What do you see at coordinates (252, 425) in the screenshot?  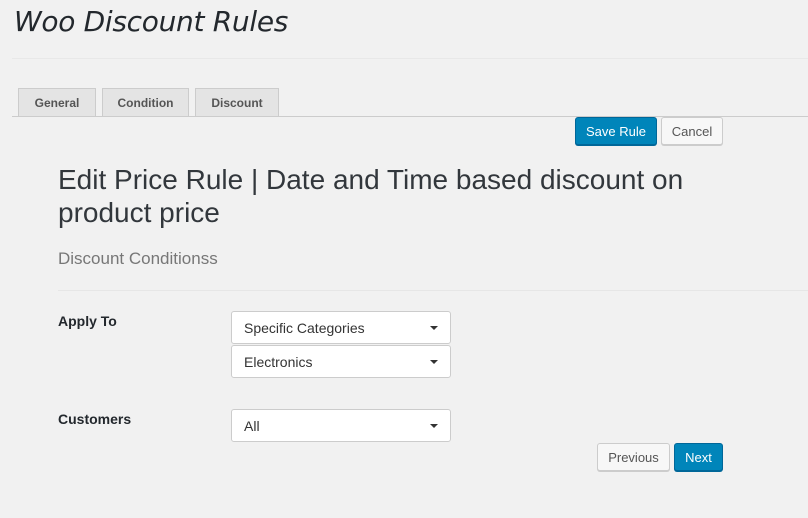 I see `customers-value: All` at bounding box center [252, 425].